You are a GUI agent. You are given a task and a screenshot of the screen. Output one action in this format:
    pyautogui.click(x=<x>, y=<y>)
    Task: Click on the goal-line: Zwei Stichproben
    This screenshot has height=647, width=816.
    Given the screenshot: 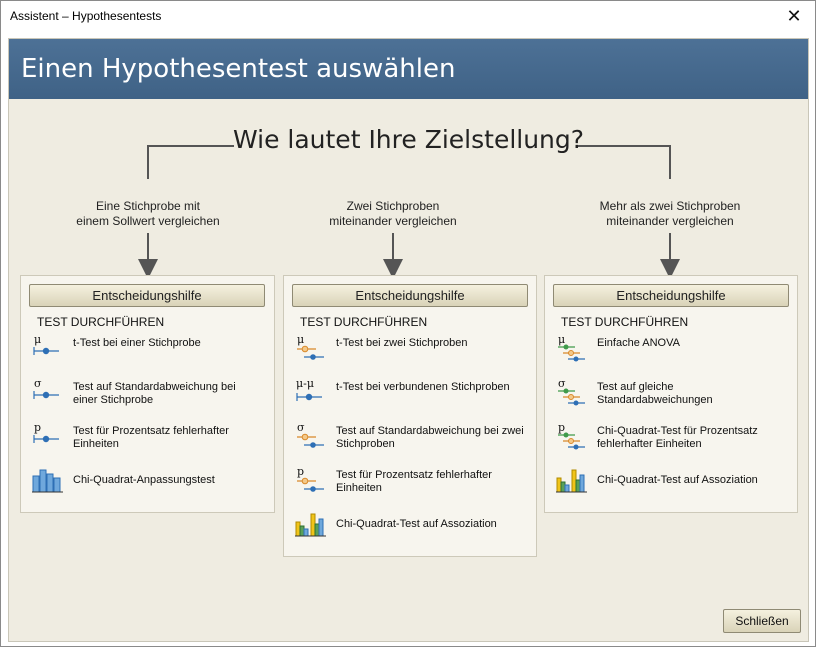 What is the action you would take?
    pyautogui.click(x=393, y=206)
    